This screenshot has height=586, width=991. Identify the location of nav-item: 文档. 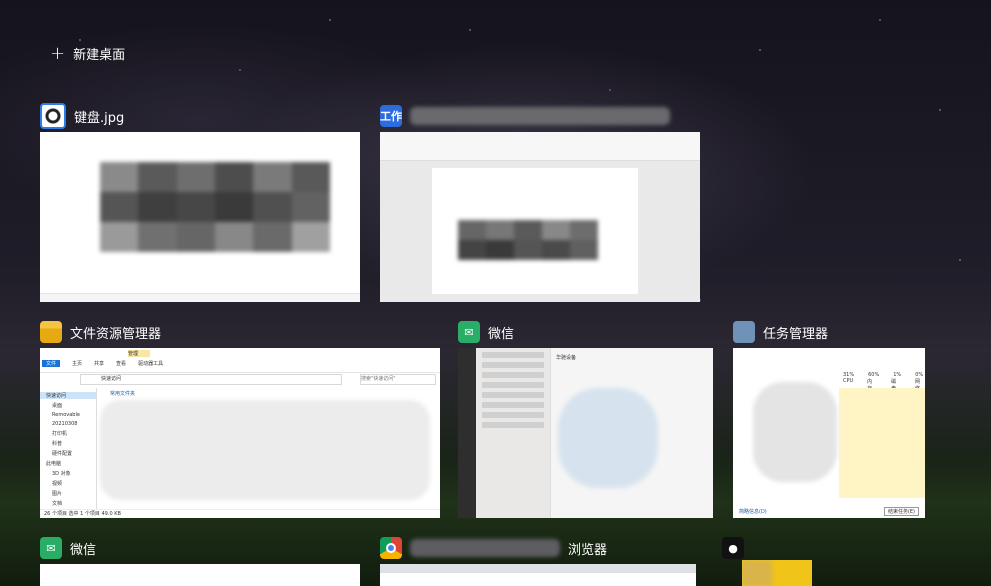
(57, 504).